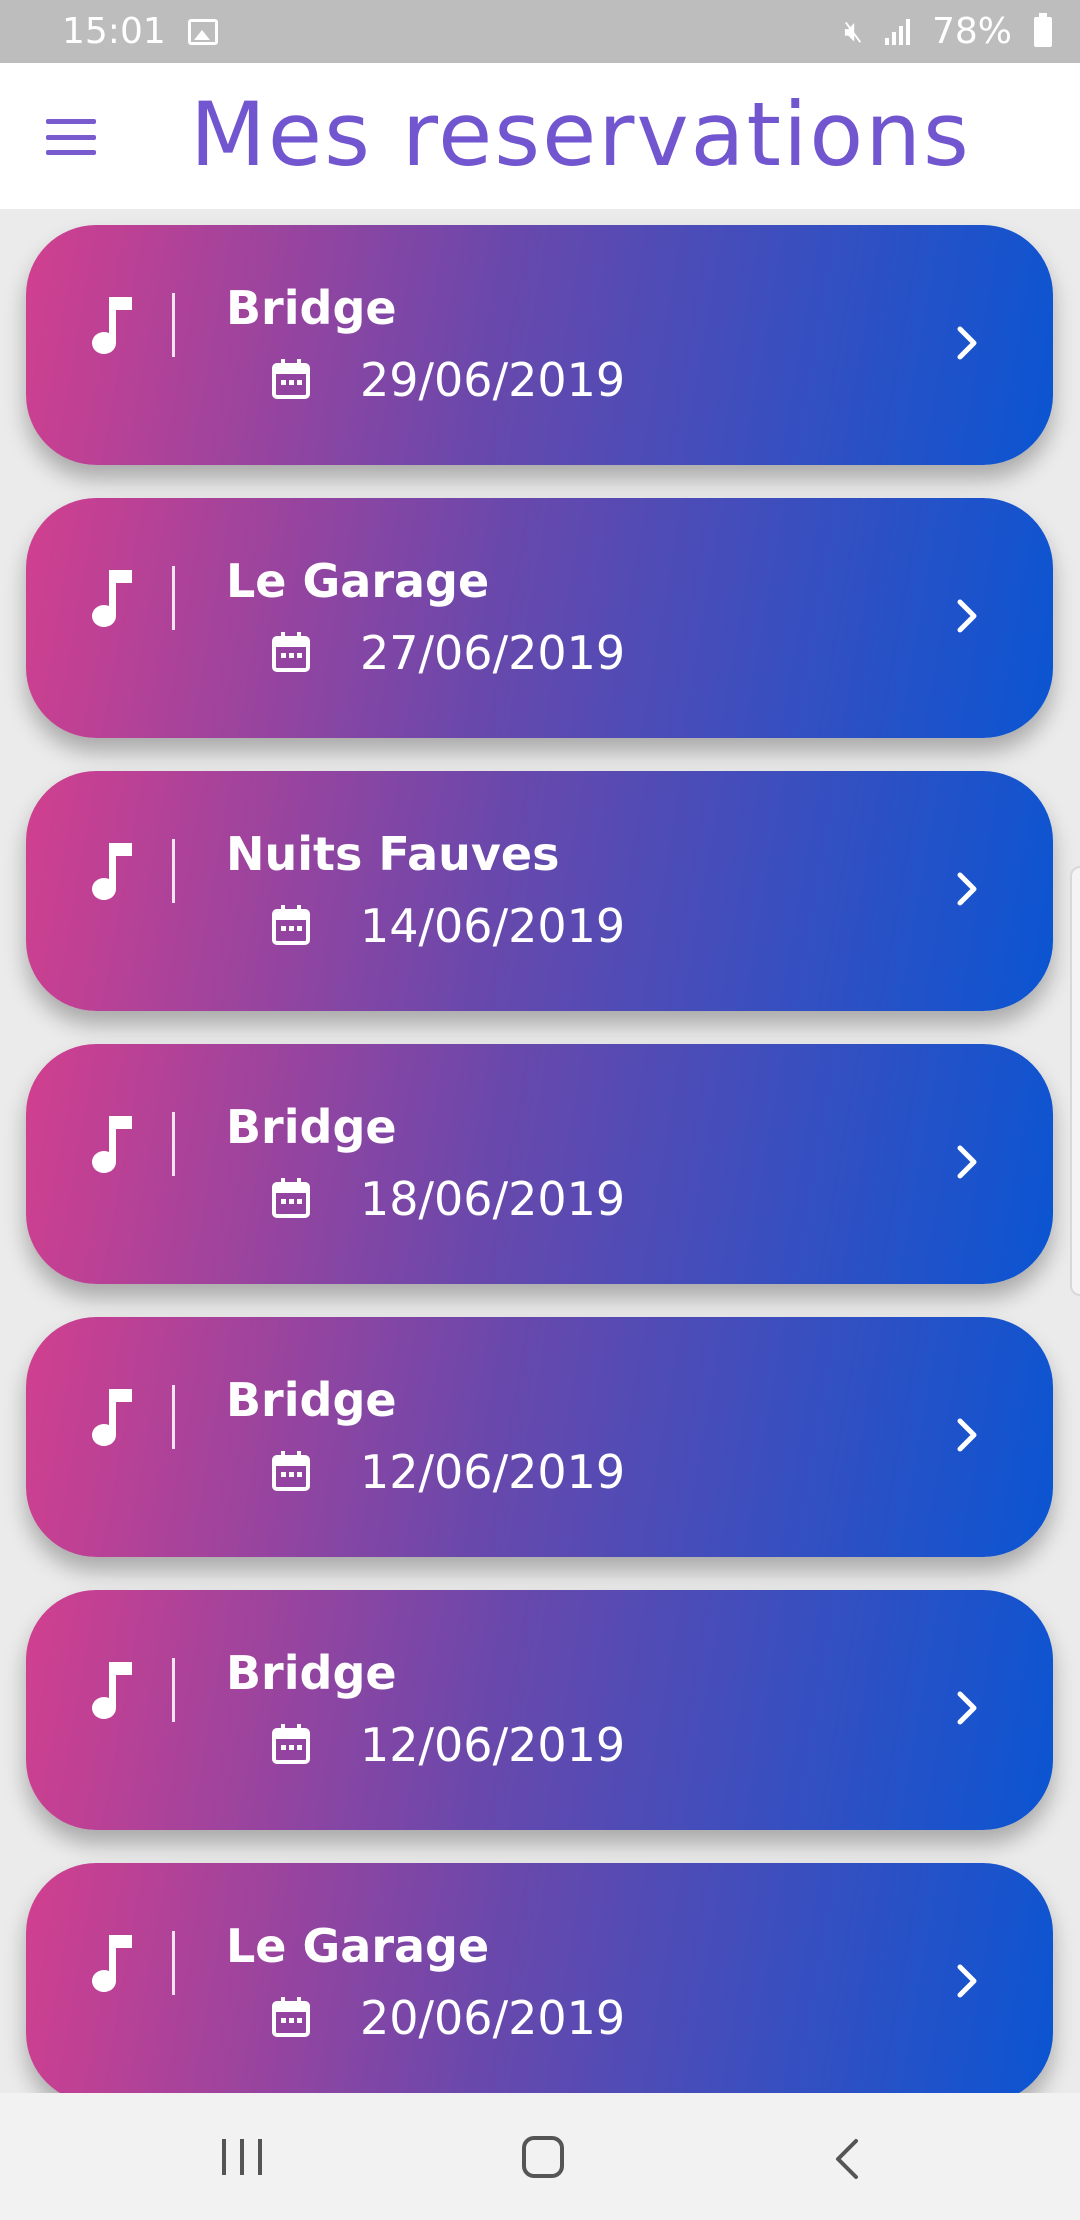 This screenshot has width=1080, height=2220. What do you see at coordinates (1043, 29) in the screenshot?
I see `battery-icon` at bounding box center [1043, 29].